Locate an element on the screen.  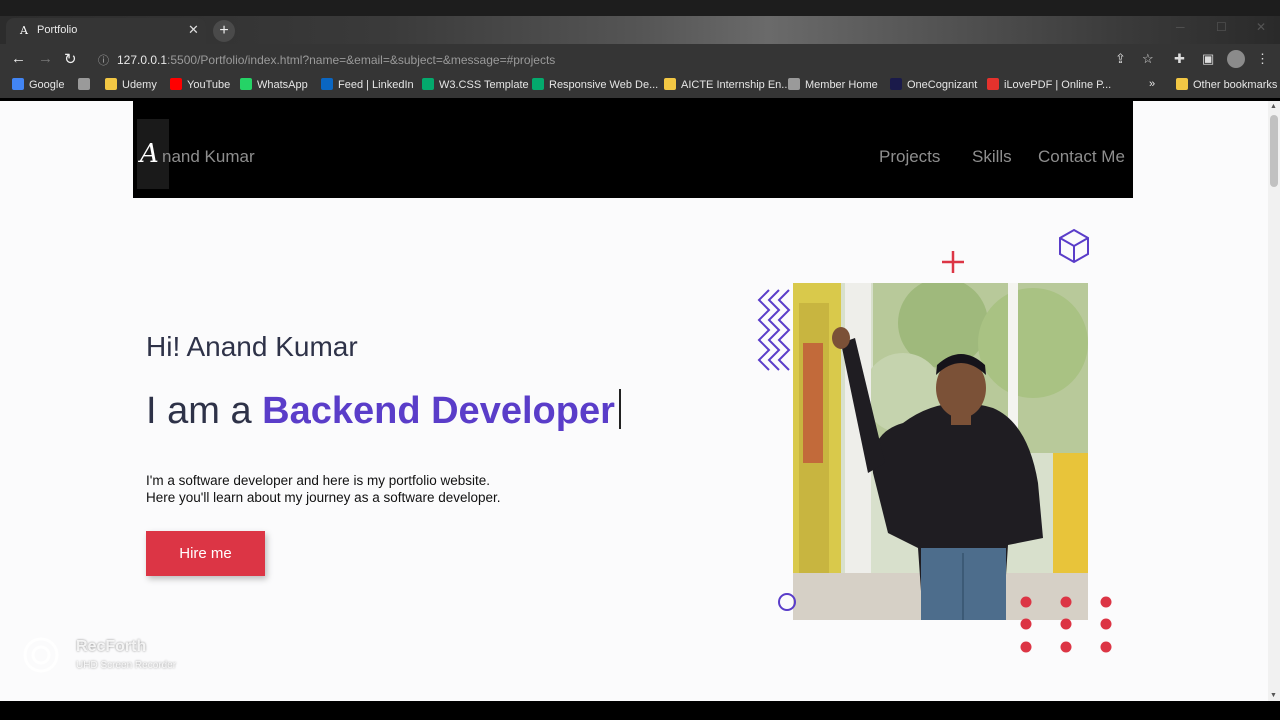
nav-skills: Skills is located at coordinates (992, 157).